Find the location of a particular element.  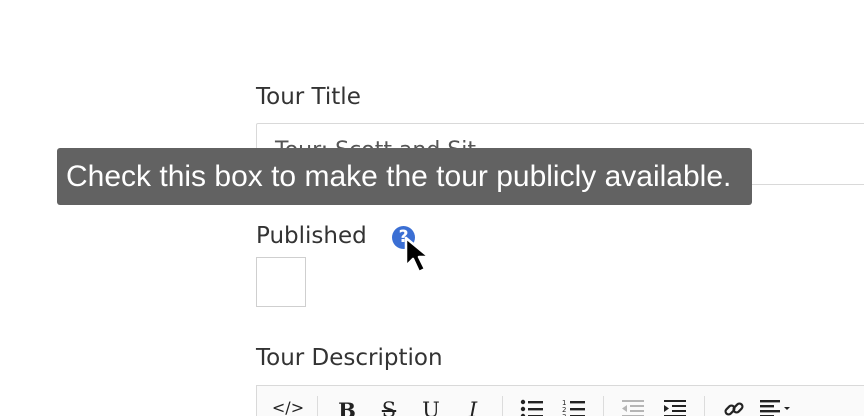

unordered-list-button is located at coordinates (532, 406).